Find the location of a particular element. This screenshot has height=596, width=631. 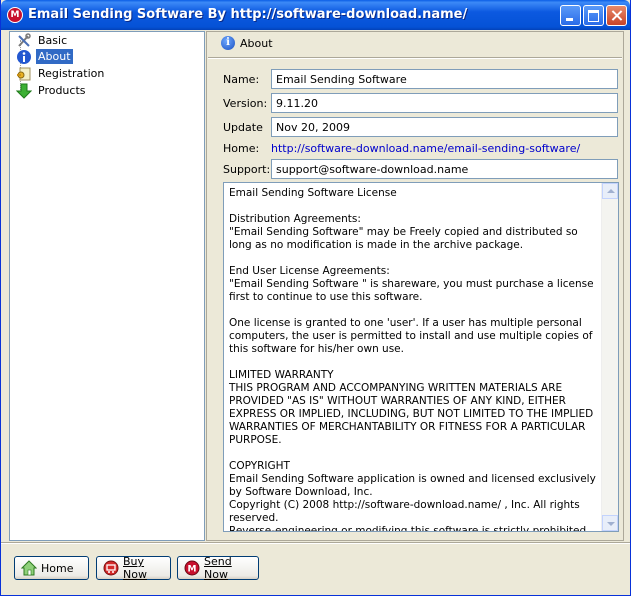

panel-title: About is located at coordinates (256, 43).